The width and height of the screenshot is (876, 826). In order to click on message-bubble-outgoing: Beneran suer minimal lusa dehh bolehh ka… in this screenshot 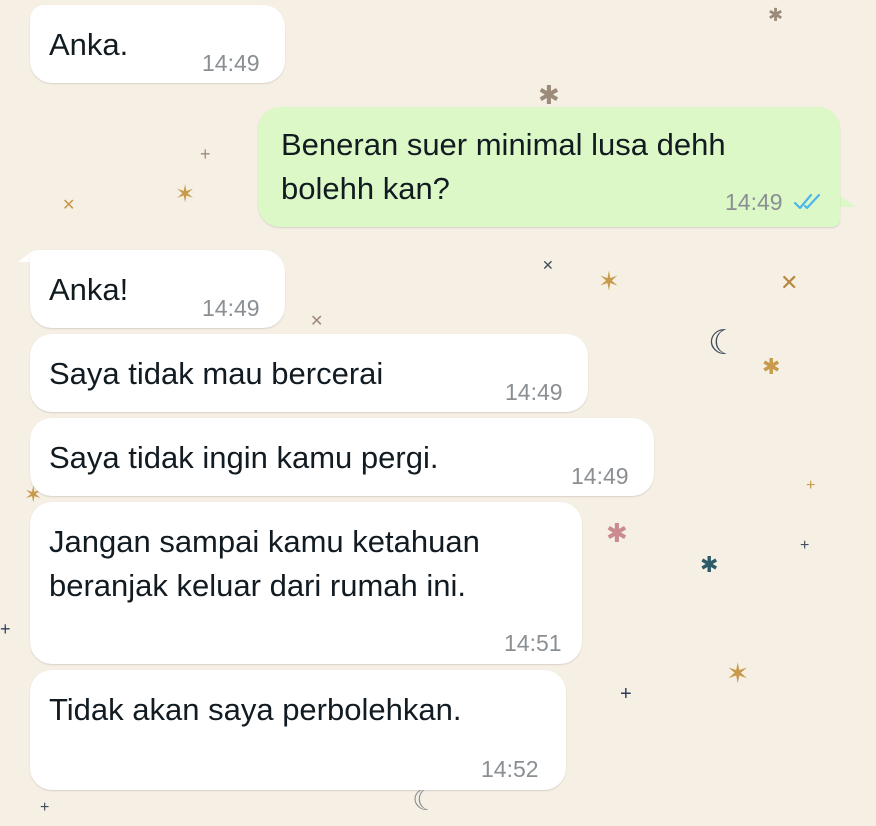, I will do `click(549, 167)`.